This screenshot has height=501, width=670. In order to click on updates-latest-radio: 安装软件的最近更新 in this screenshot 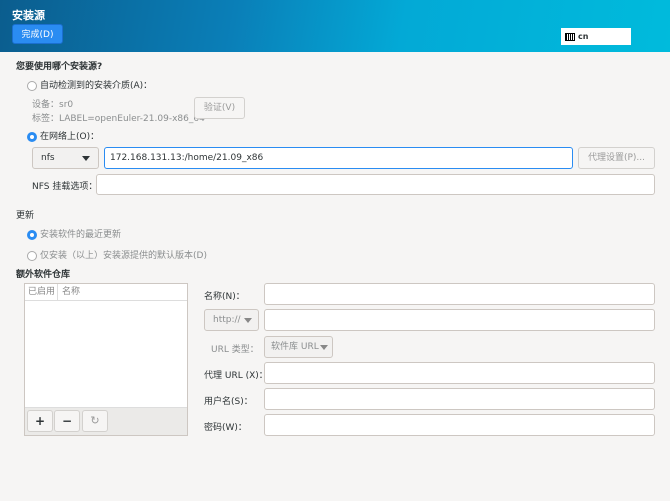, I will do `click(74, 233)`.